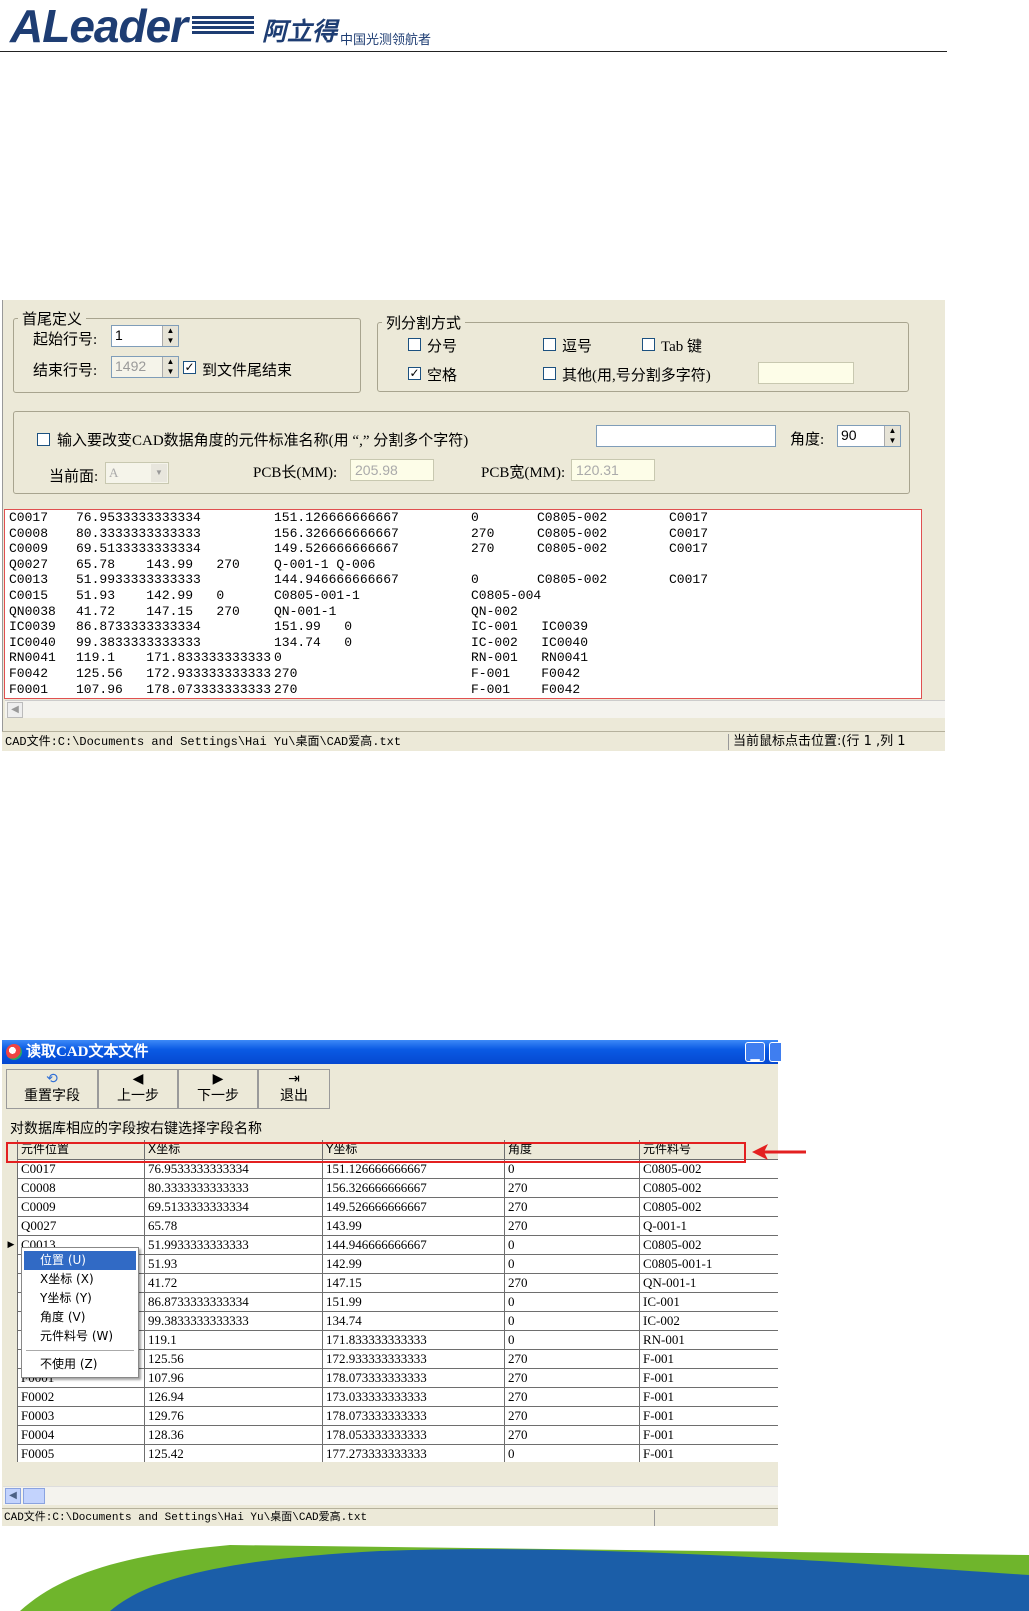 Image resolution: width=1029 pixels, height=1611 pixels. I want to click on menu-item-unused: 不使用 (Z), so click(80, 1364).